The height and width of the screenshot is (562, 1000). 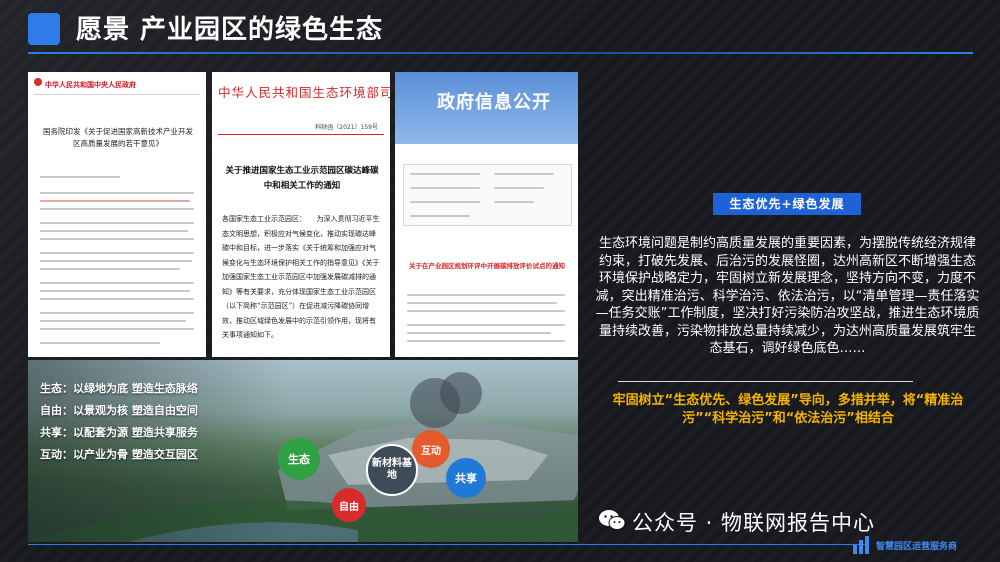 I want to click on page-title: 愿景 产业园区的绿色生态, so click(x=230, y=30).